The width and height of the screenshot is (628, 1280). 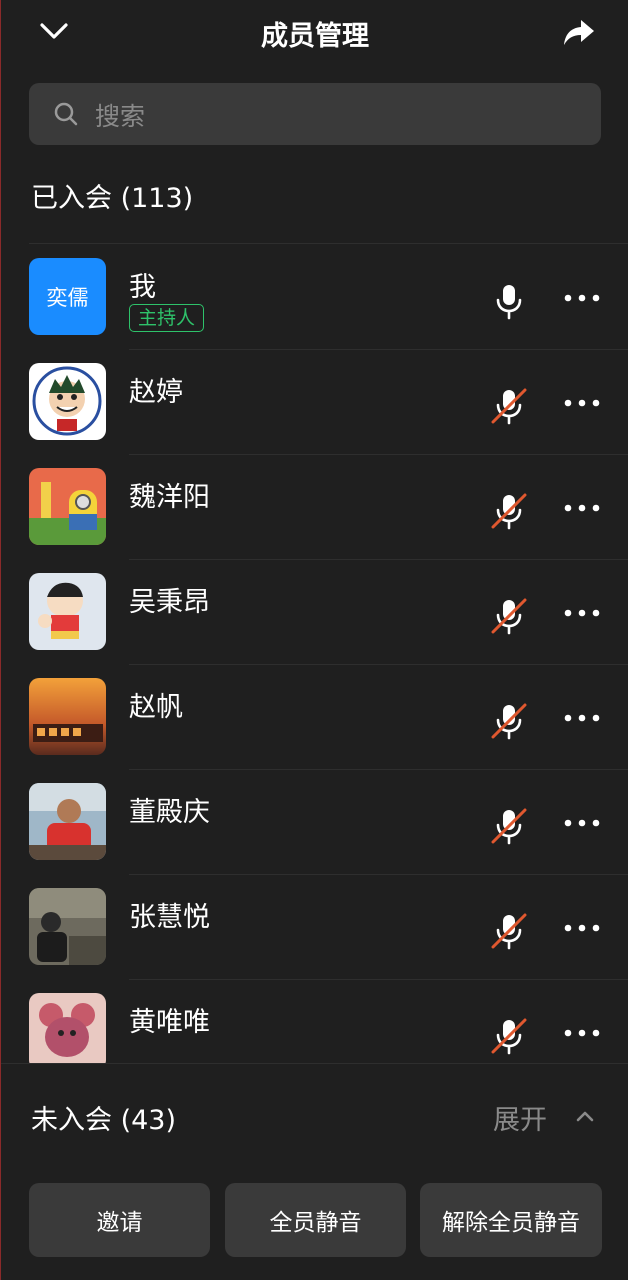 What do you see at coordinates (511, 1220) in the screenshot?
I see `unmute-all-button: 解除全员静音` at bounding box center [511, 1220].